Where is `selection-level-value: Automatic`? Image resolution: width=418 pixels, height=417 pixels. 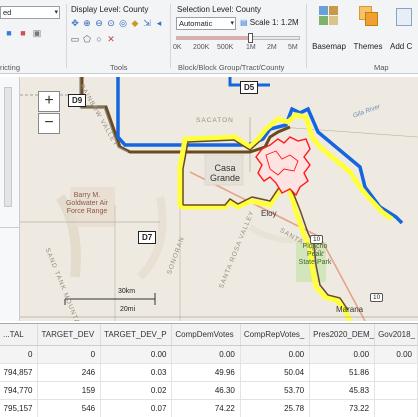
selection-level-value: Automatic is located at coordinates (196, 23).